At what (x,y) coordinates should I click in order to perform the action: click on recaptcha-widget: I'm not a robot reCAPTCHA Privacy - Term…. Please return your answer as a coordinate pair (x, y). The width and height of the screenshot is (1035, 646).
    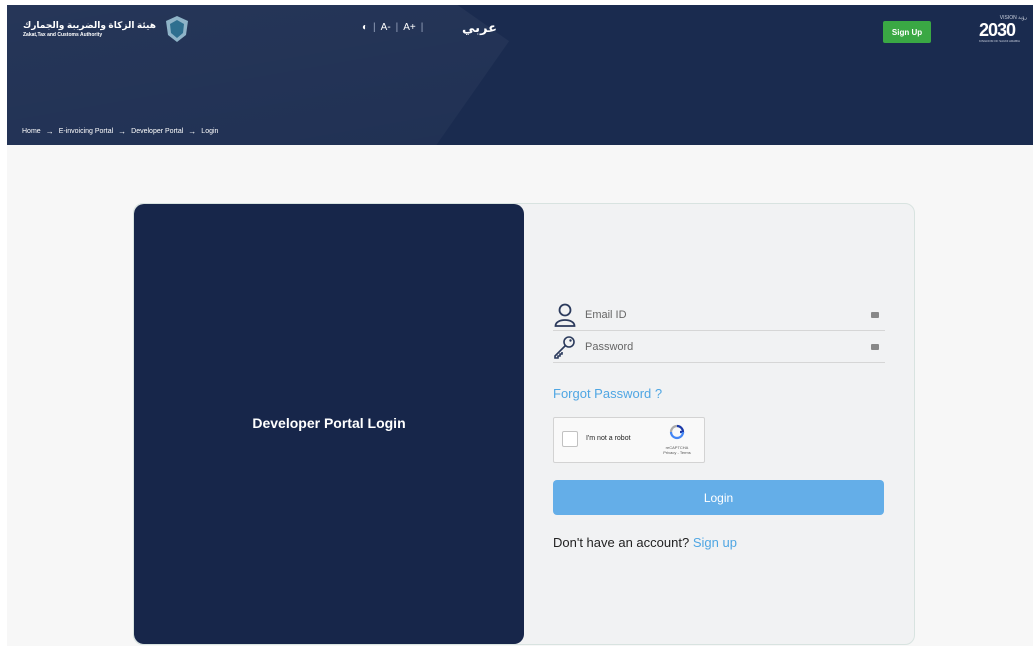
    Looking at the image, I should click on (629, 440).